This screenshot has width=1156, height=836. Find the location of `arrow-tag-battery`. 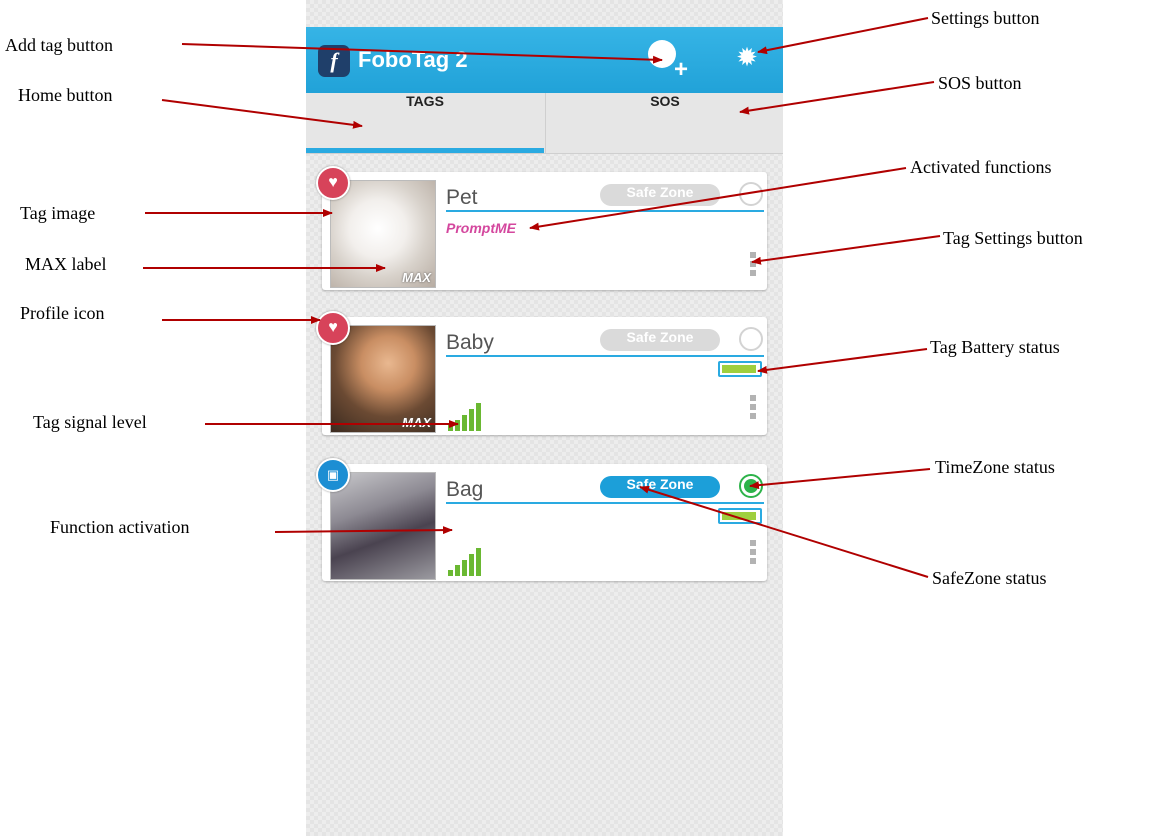

arrow-tag-battery is located at coordinates (842, 361).